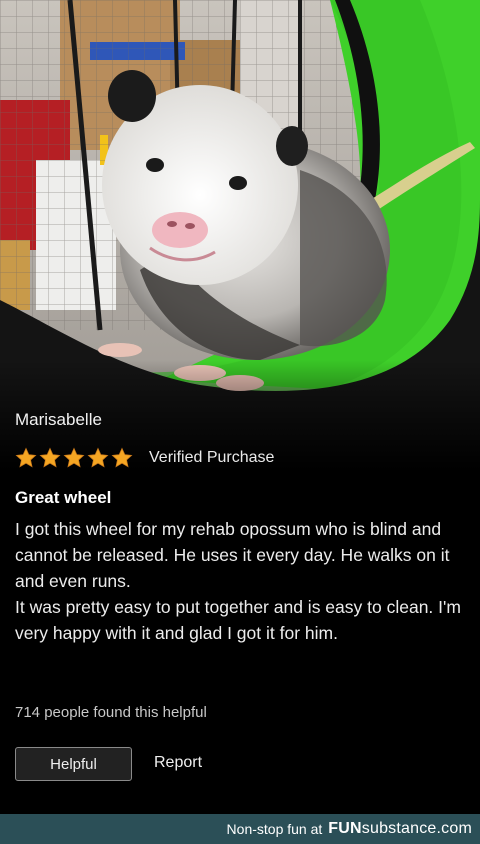  Describe the element at coordinates (178, 763) in the screenshot. I see `report-link: Report` at that location.